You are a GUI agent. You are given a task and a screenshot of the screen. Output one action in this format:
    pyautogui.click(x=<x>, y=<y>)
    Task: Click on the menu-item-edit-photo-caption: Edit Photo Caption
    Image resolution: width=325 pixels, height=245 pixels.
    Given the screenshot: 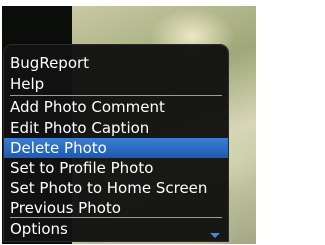 What is the action you would take?
    pyautogui.click(x=116, y=128)
    